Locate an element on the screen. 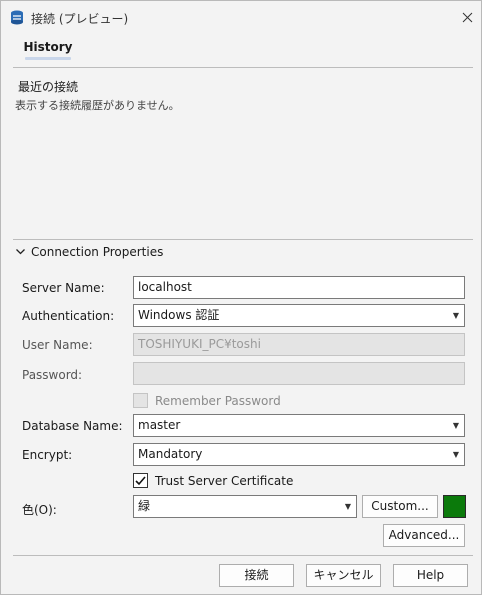  footer-divider is located at coordinates (243, 555).